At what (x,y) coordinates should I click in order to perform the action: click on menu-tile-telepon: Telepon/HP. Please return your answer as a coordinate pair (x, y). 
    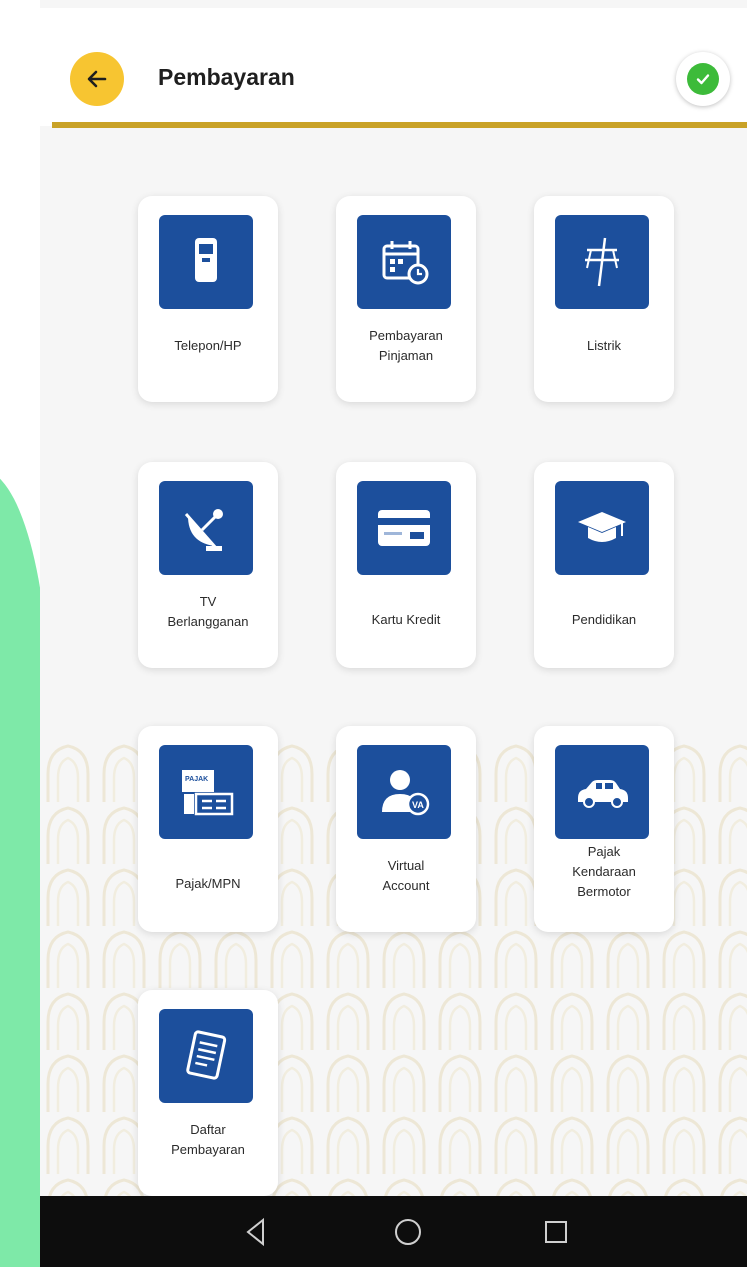
    Looking at the image, I should click on (208, 299).